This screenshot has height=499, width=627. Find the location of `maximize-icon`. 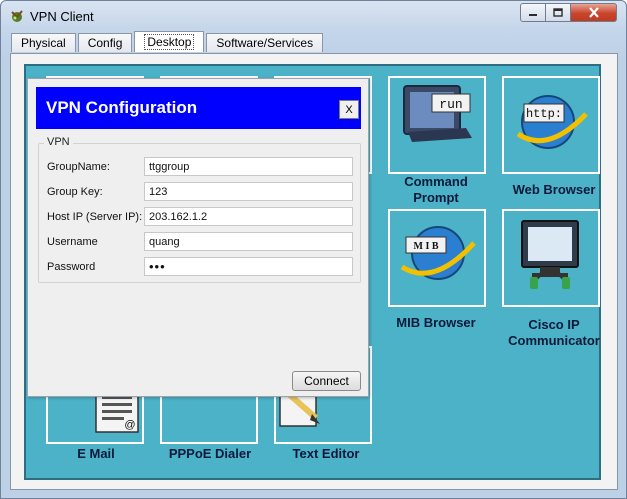

maximize-icon is located at coordinates (558, 12).